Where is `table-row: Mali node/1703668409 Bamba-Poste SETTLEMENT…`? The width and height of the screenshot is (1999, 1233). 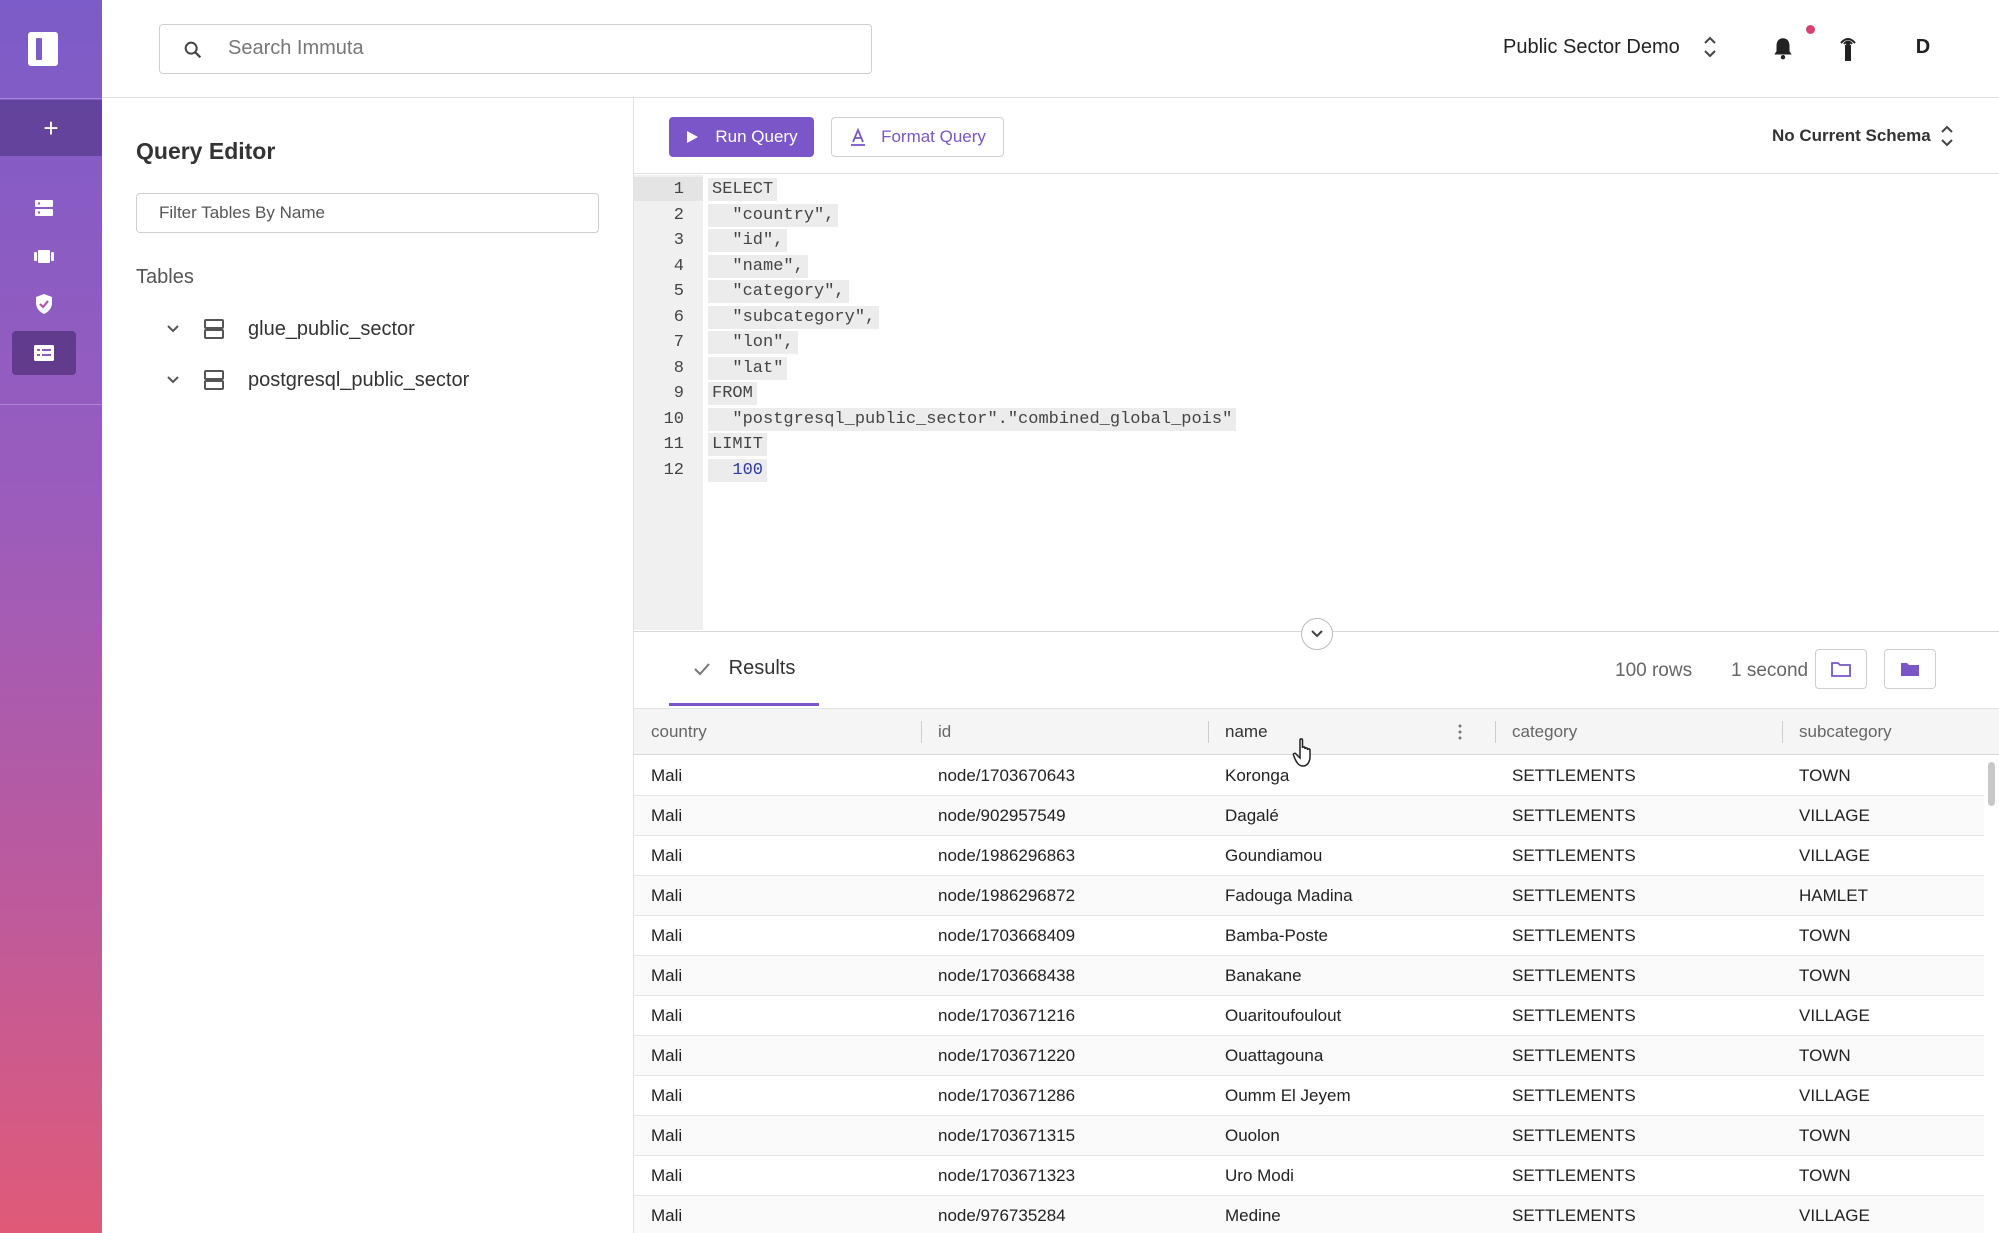
table-row: Mali node/1703668409 Bamba-Poste SETTLEMENT… is located at coordinates (1309, 936).